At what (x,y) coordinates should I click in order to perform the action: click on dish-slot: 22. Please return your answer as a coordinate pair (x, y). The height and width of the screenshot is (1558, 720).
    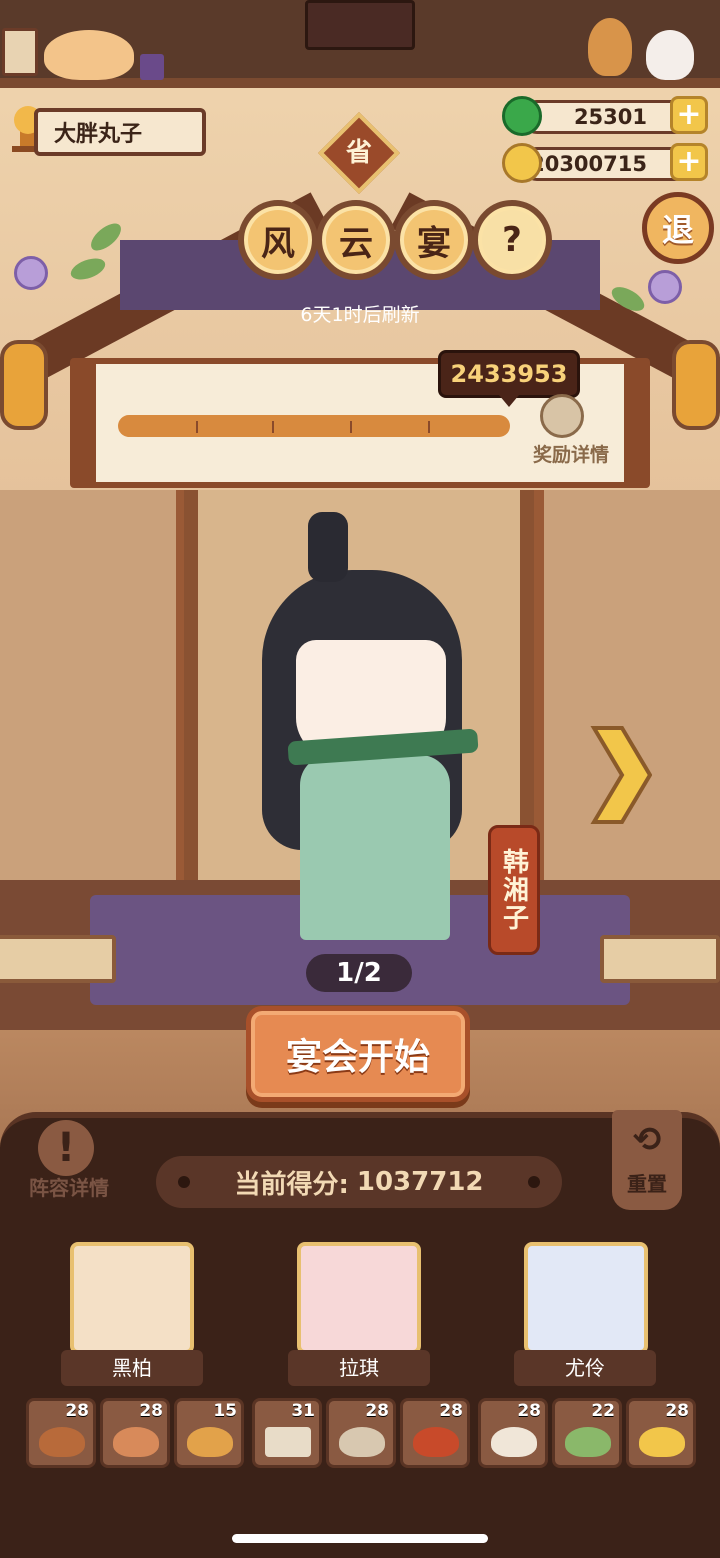
    Looking at the image, I should click on (587, 1433).